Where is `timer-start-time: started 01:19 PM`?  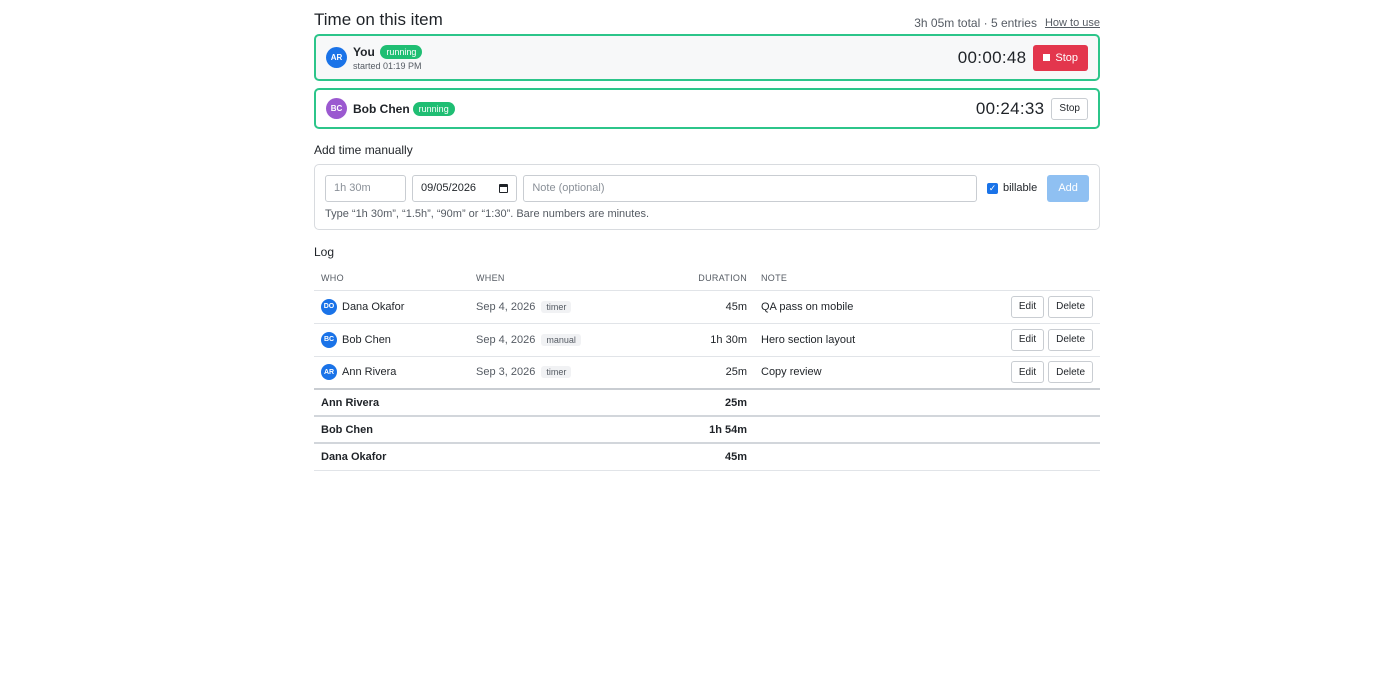 timer-start-time: started 01:19 PM is located at coordinates (387, 66).